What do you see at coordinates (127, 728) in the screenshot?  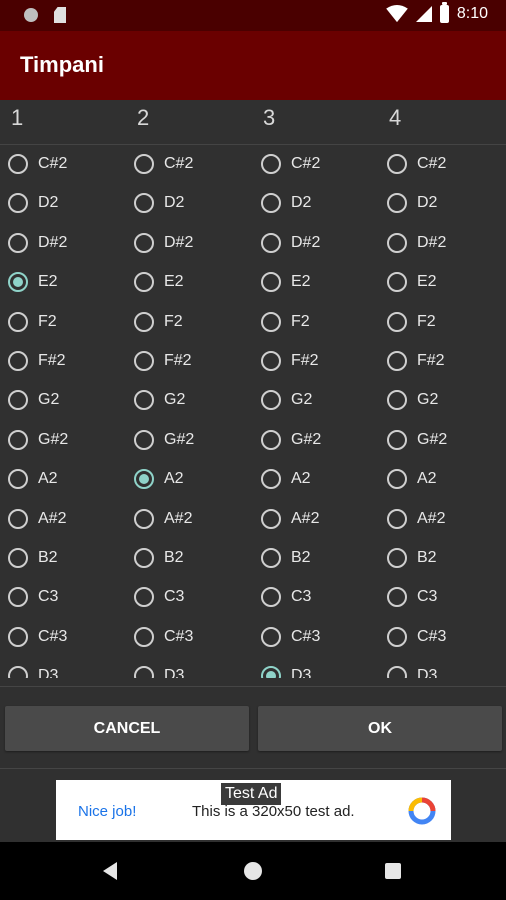 I see `cancel-button: CANCEL` at bounding box center [127, 728].